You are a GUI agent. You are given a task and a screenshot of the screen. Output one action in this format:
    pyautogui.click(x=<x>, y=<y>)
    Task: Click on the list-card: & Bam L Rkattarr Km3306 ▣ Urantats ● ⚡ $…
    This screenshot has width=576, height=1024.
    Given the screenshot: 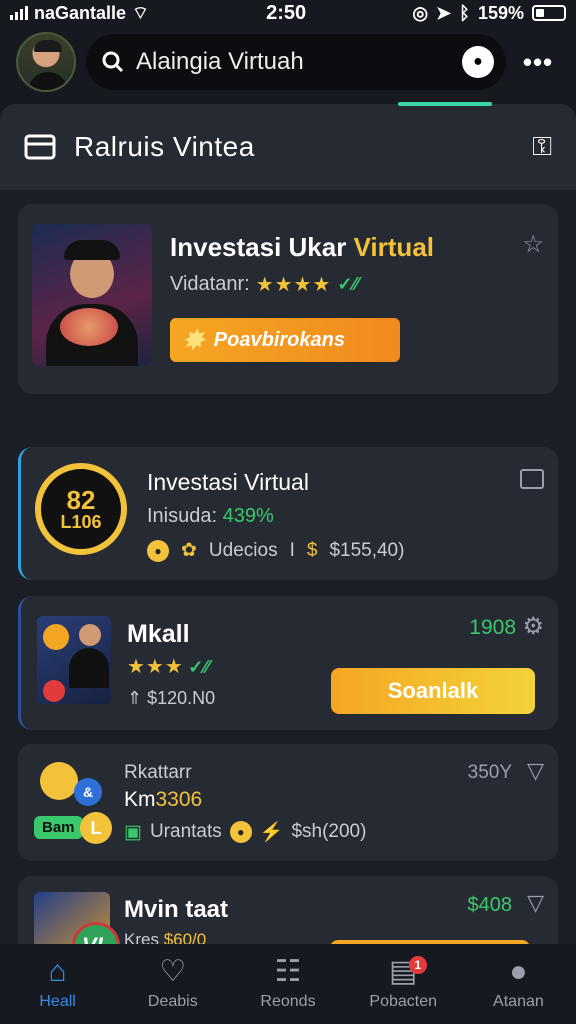 What is the action you would take?
    pyautogui.click(x=288, y=802)
    